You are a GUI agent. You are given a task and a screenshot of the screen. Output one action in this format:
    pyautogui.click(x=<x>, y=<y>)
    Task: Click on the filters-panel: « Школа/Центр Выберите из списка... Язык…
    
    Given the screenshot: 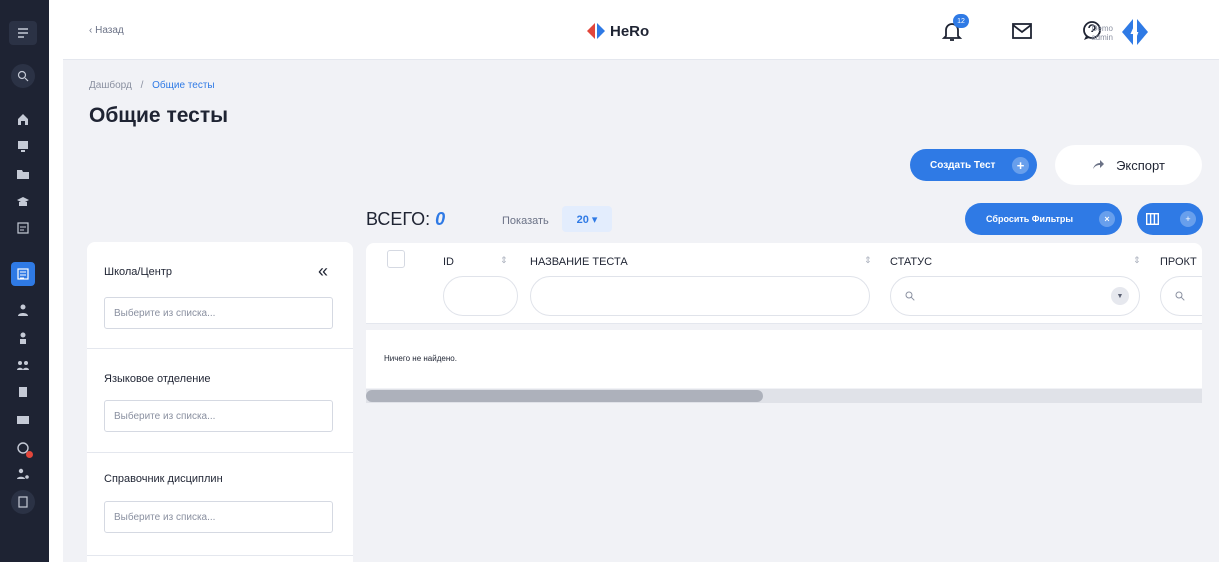 What is the action you would take?
    pyautogui.click(x=220, y=402)
    